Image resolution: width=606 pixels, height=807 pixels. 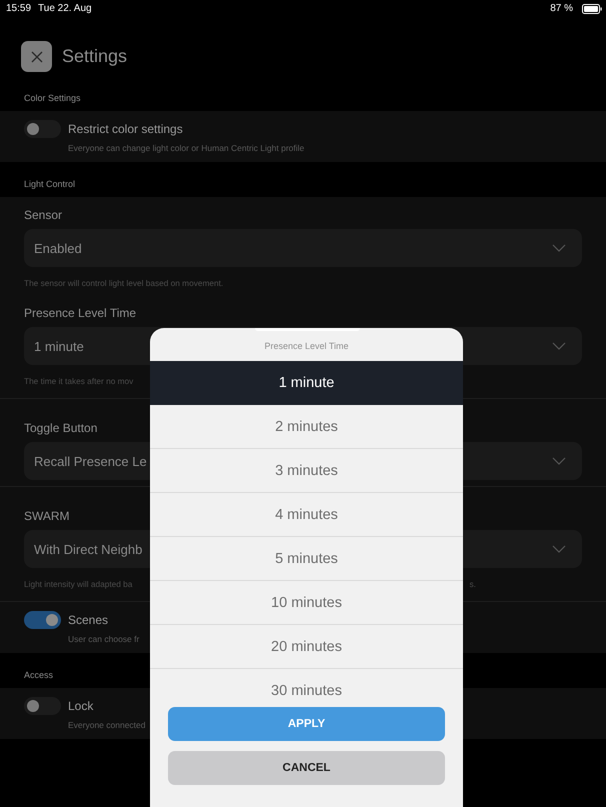 What do you see at coordinates (104, 639) in the screenshot?
I see `setting-description: User can choose fr` at bounding box center [104, 639].